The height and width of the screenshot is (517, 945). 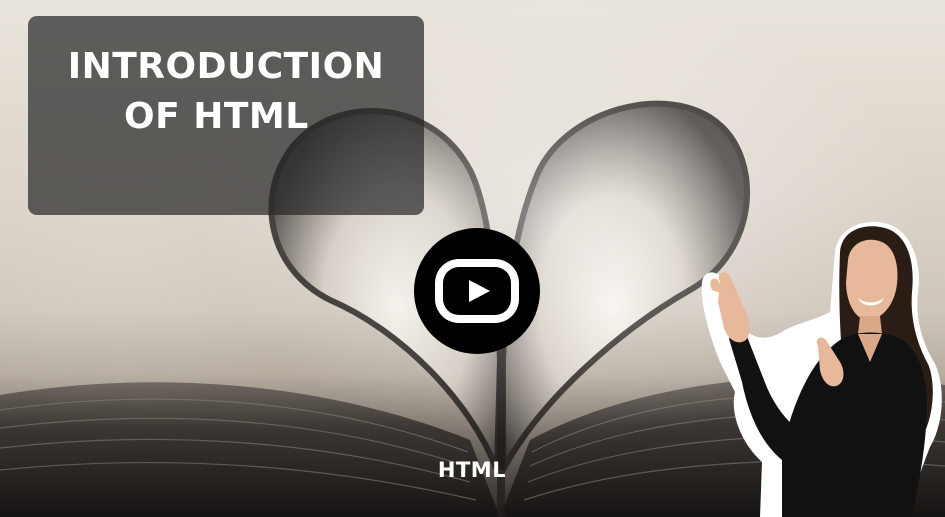 What do you see at coordinates (821, 369) in the screenshot?
I see `presenter-illustration` at bounding box center [821, 369].